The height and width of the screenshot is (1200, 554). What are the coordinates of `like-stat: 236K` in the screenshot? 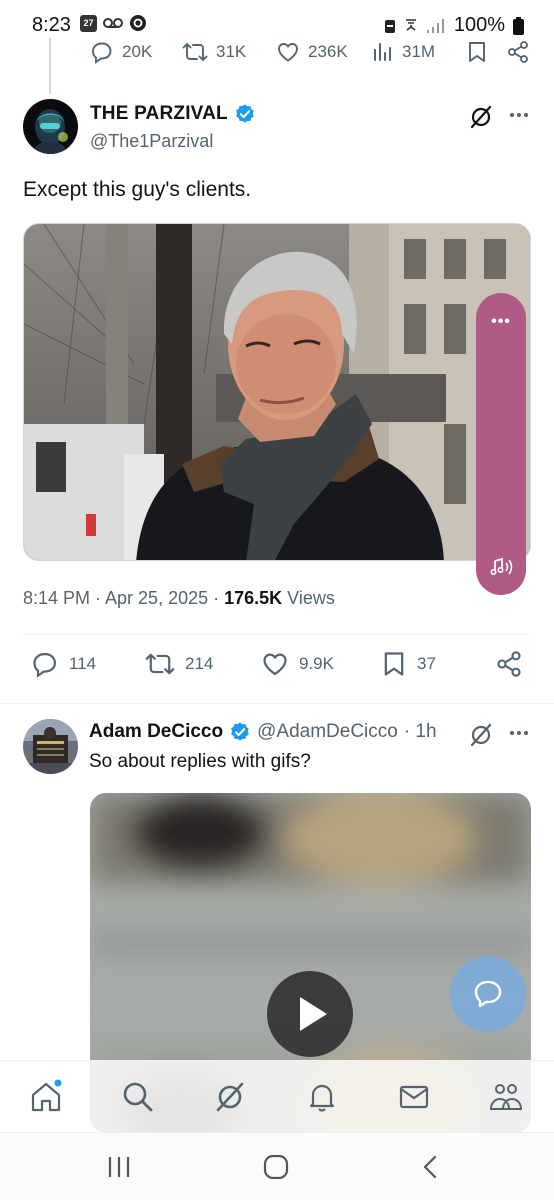 It's located at (312, 52).